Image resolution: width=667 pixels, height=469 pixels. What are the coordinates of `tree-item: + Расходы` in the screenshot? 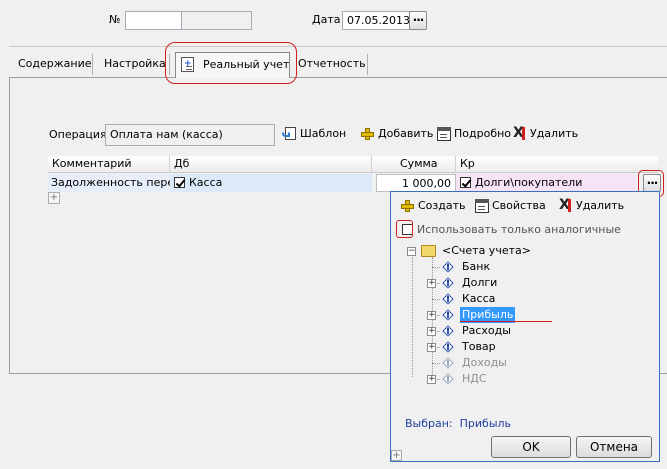 It's located at (524, 331).